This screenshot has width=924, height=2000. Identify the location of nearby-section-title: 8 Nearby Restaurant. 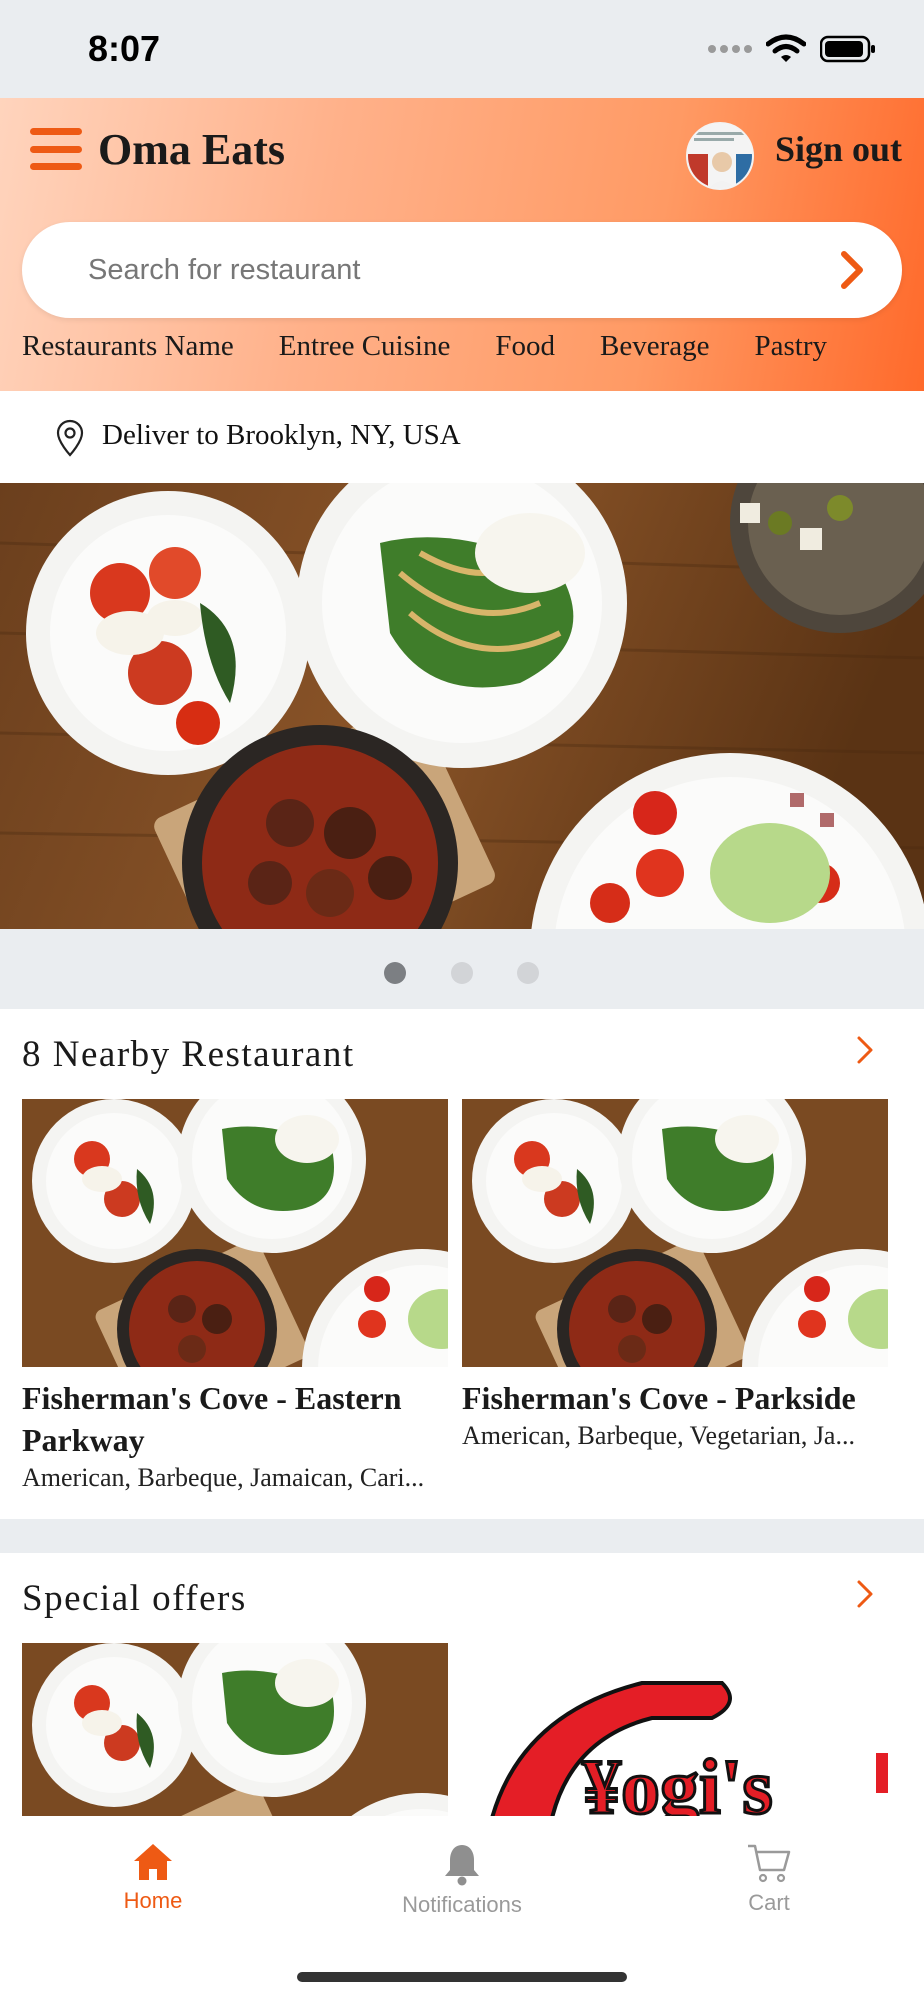
(188, 1054).